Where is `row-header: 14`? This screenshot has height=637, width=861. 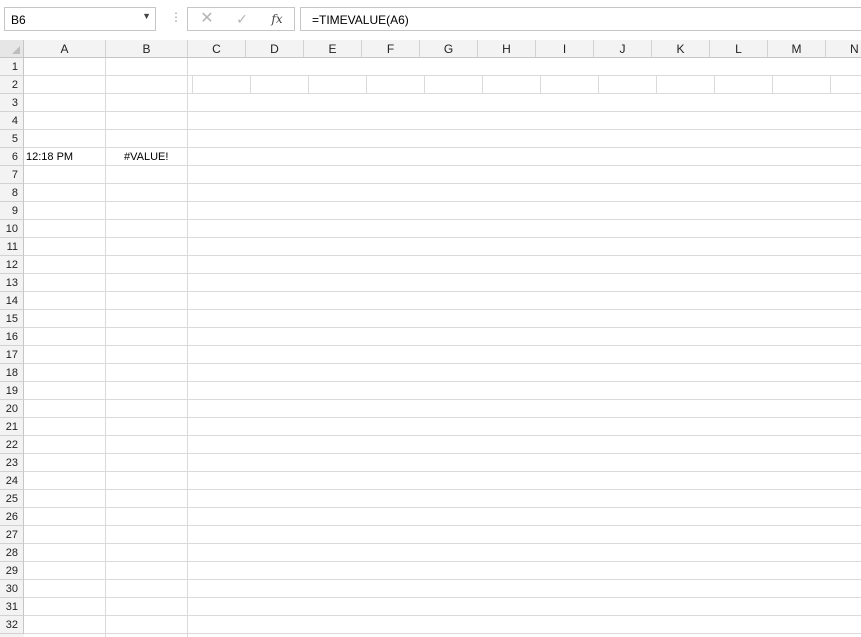
row-header: 14 is located at coordinates (12, 301).